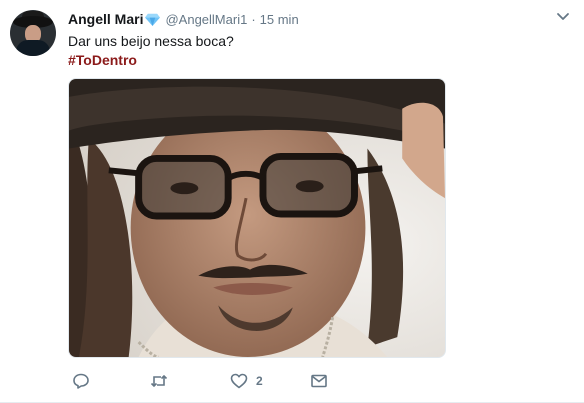  What do you see at coordinates (102, 60) in the screenshot?
I see `hashtag-link: #ToDentro` at bounding box center [102, 60].